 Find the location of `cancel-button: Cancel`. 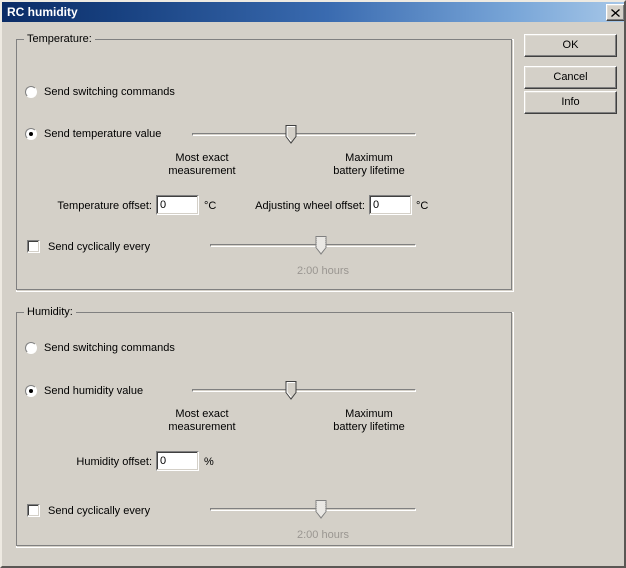

cancel-button: Cancel is located at coordinates (570, 77).